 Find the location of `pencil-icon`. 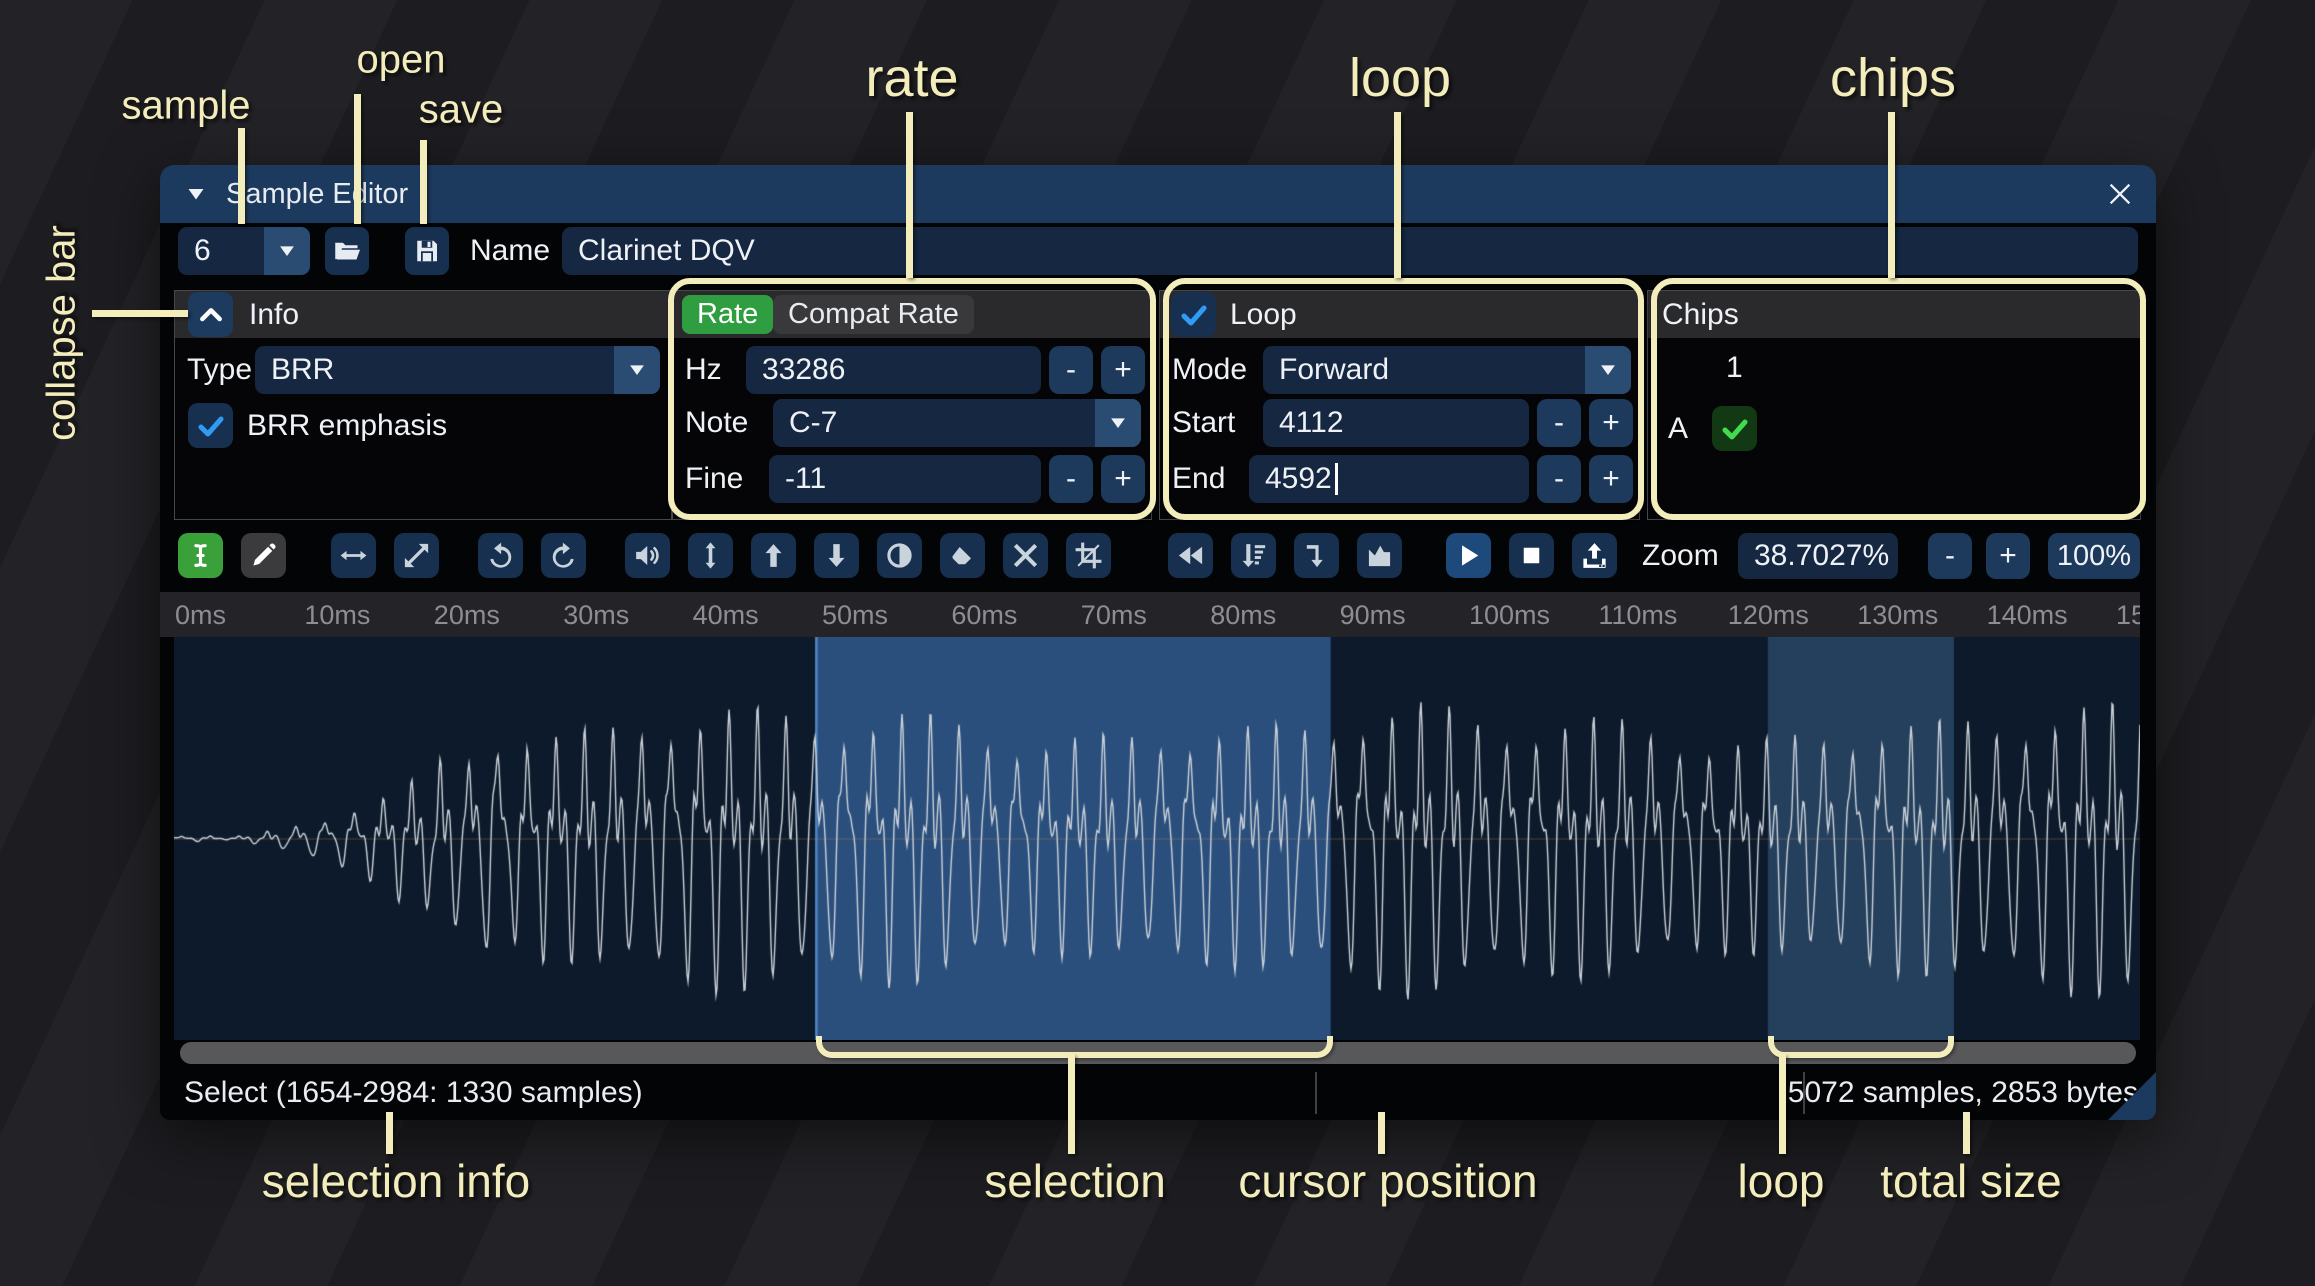

pencil-icon is located at coordinates (263, 555).